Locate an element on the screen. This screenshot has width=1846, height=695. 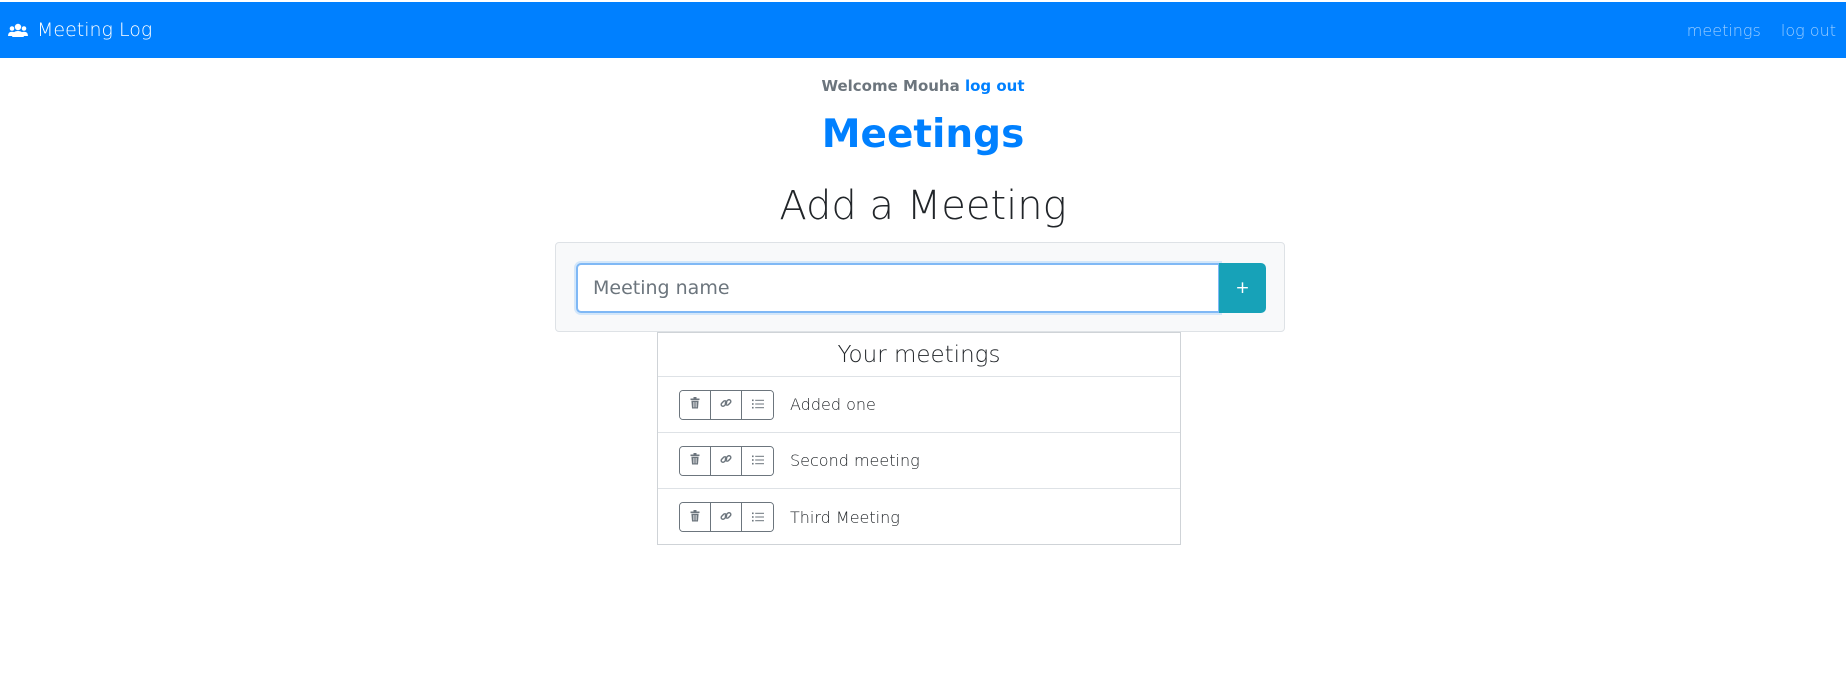
page-title: Meetings is located at coordinates (923, 134).